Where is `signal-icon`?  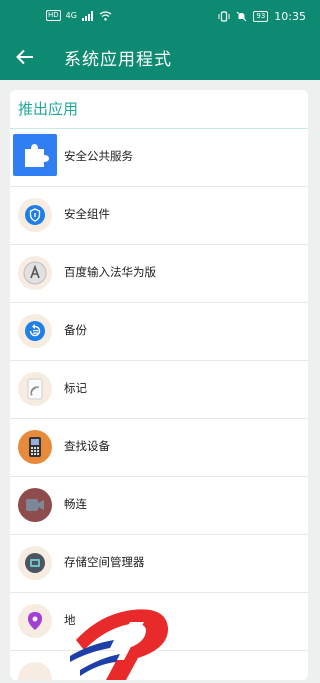
signal-icon is located at coordinates (87, 15).